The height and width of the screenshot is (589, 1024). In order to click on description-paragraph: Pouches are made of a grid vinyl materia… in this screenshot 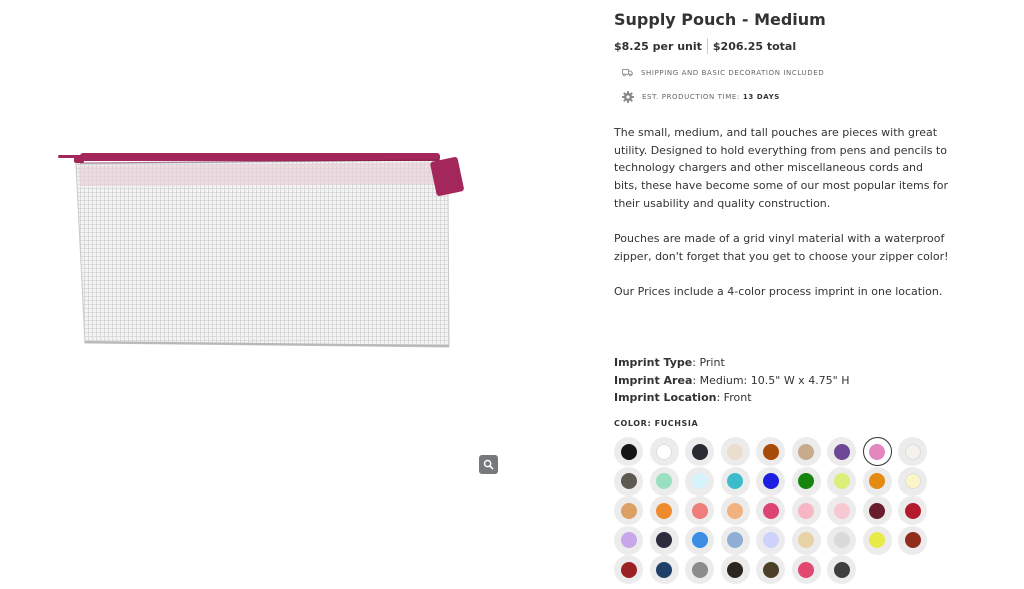, I will do `click(781, 247)`.